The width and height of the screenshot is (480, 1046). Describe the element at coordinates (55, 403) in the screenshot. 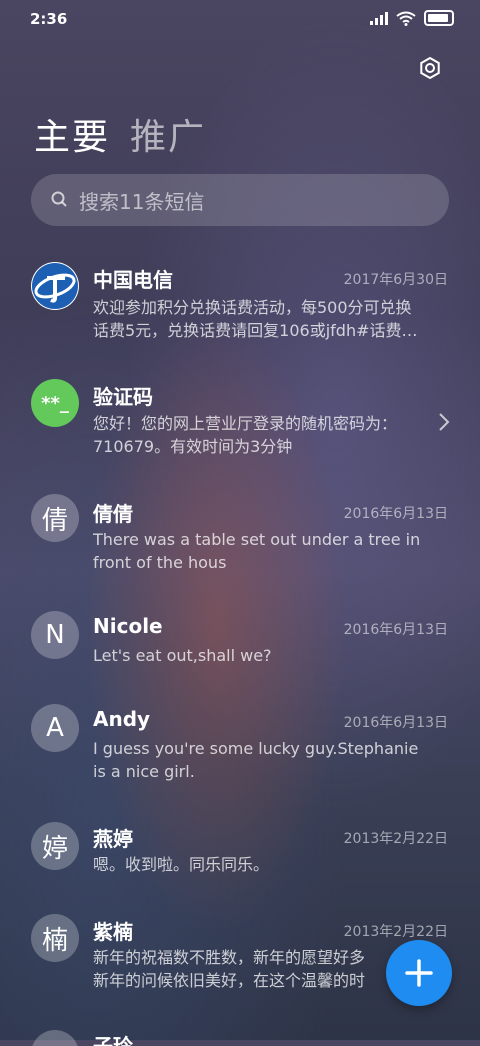

I see `verification-avatar: **_` at that location.